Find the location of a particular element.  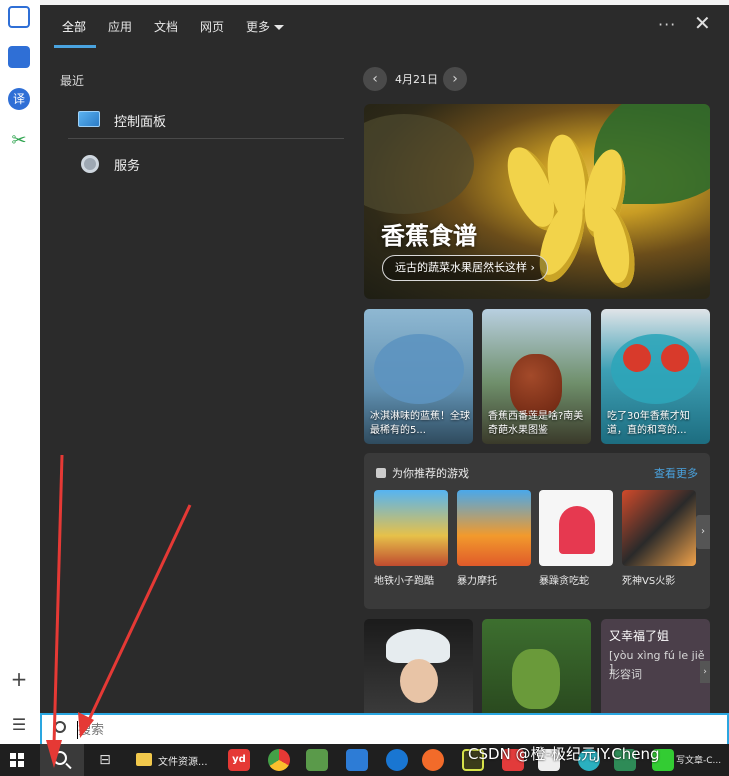

word-type: 形容词 is located at coordinates (625, 674).